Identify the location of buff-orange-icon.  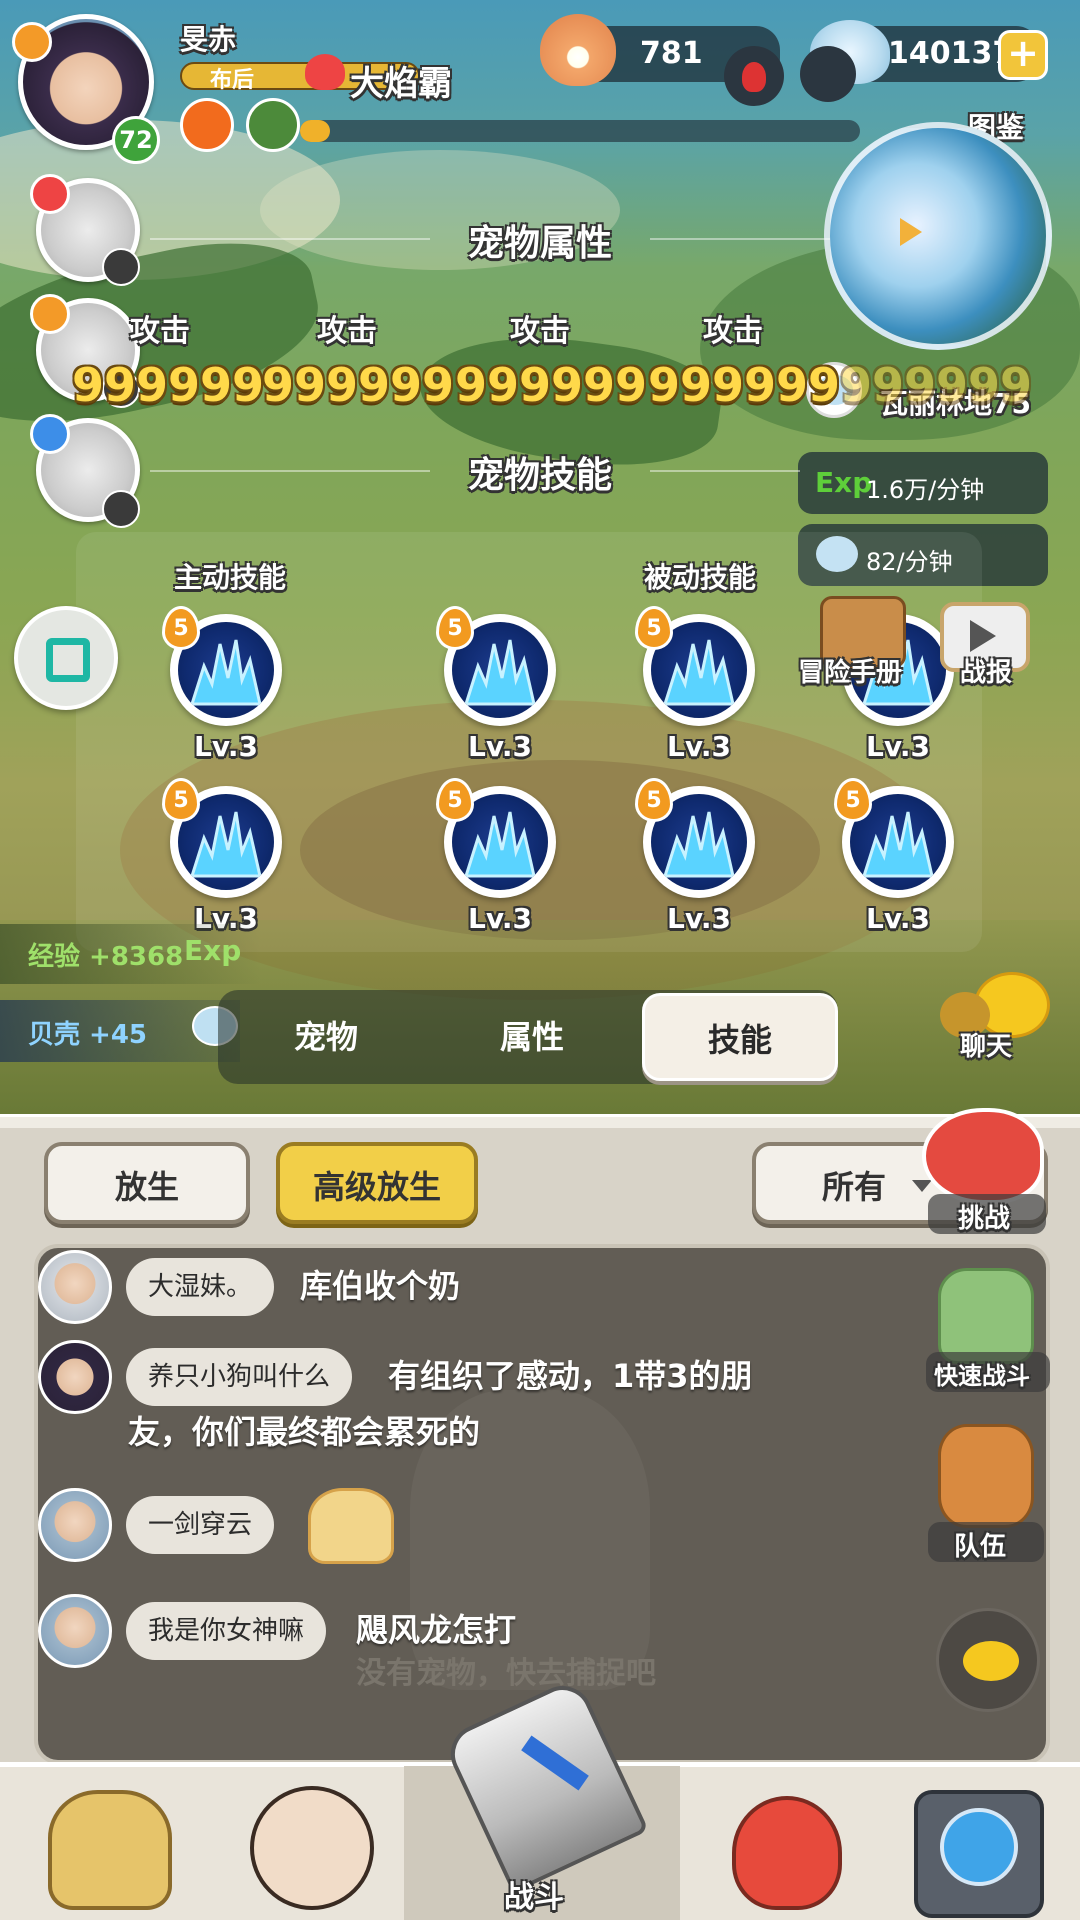
(207, 125).